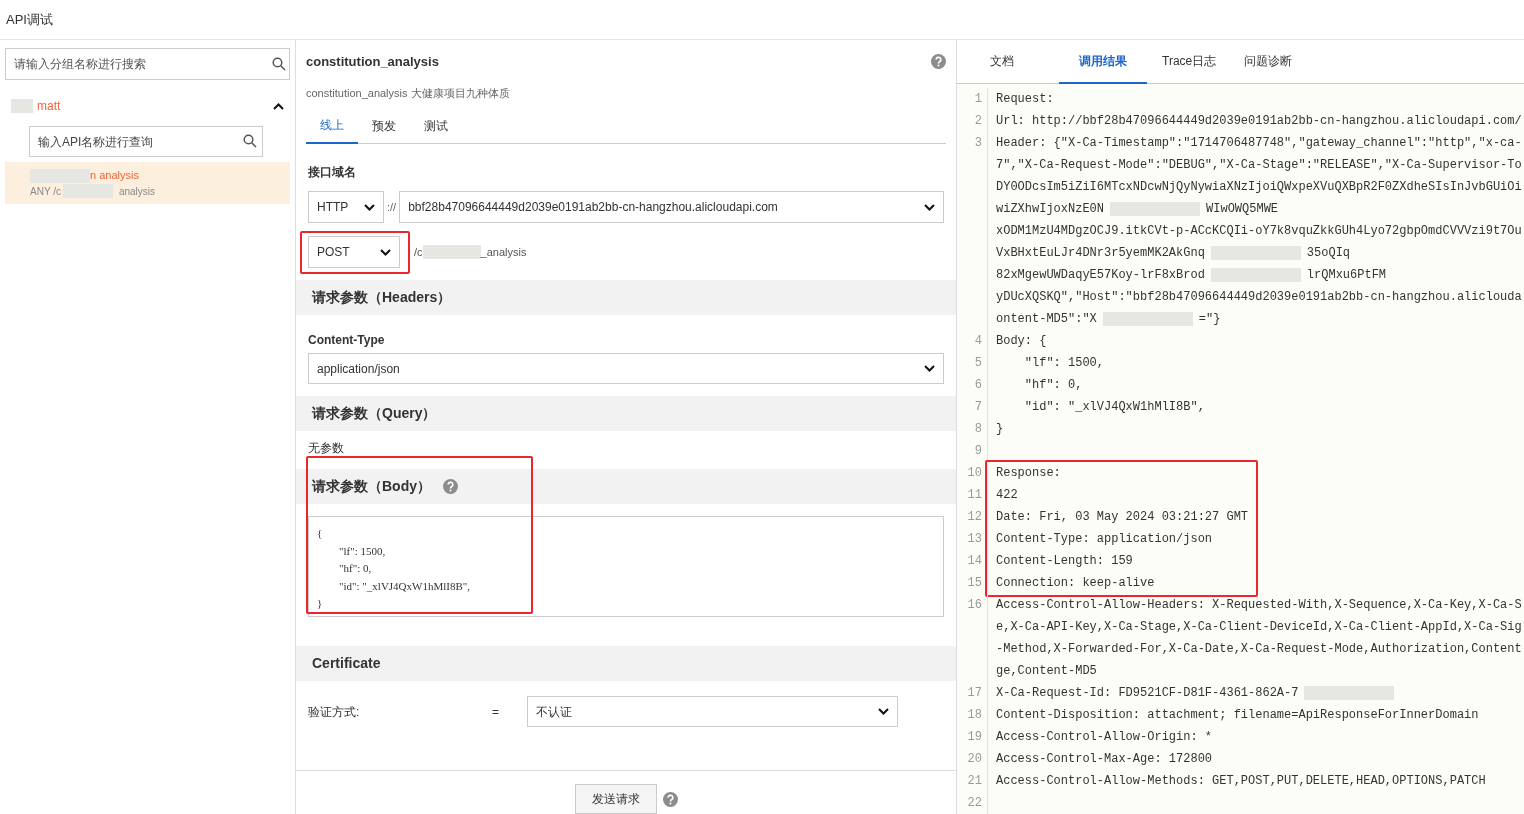 Image resolution: width=1524 pixels, height=814 pixels. What do you see at coordinates (626, 566) in the screenshot?
I see `body-textarea: { "lf": 1500, "hf": 0, "id": "_xlVJ4QxW1hMlI8B", }` at bounding box center [626, 566].